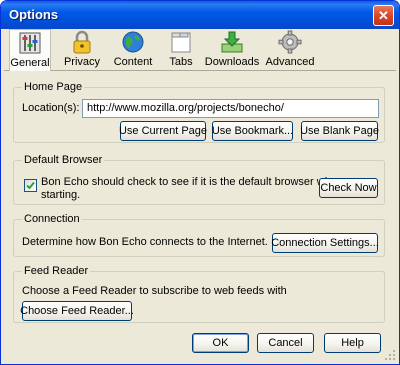 The width and height of the screenshot is (400, 365). I want to click on tab-advanced: Advanced, so click(290, 50).